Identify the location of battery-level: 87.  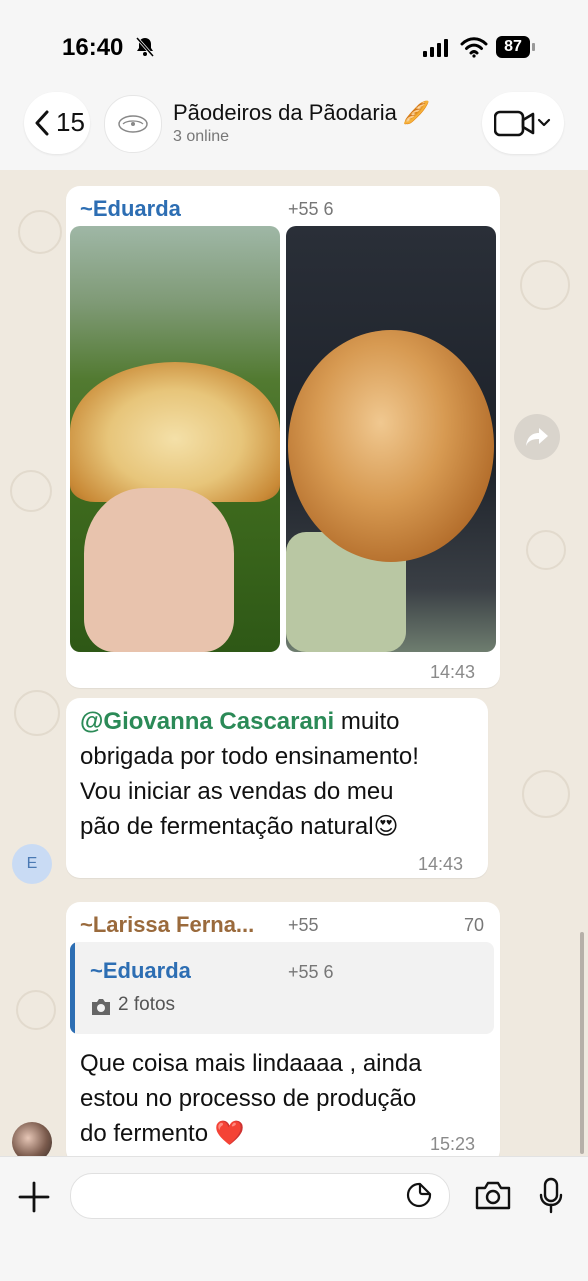
(513, 47).